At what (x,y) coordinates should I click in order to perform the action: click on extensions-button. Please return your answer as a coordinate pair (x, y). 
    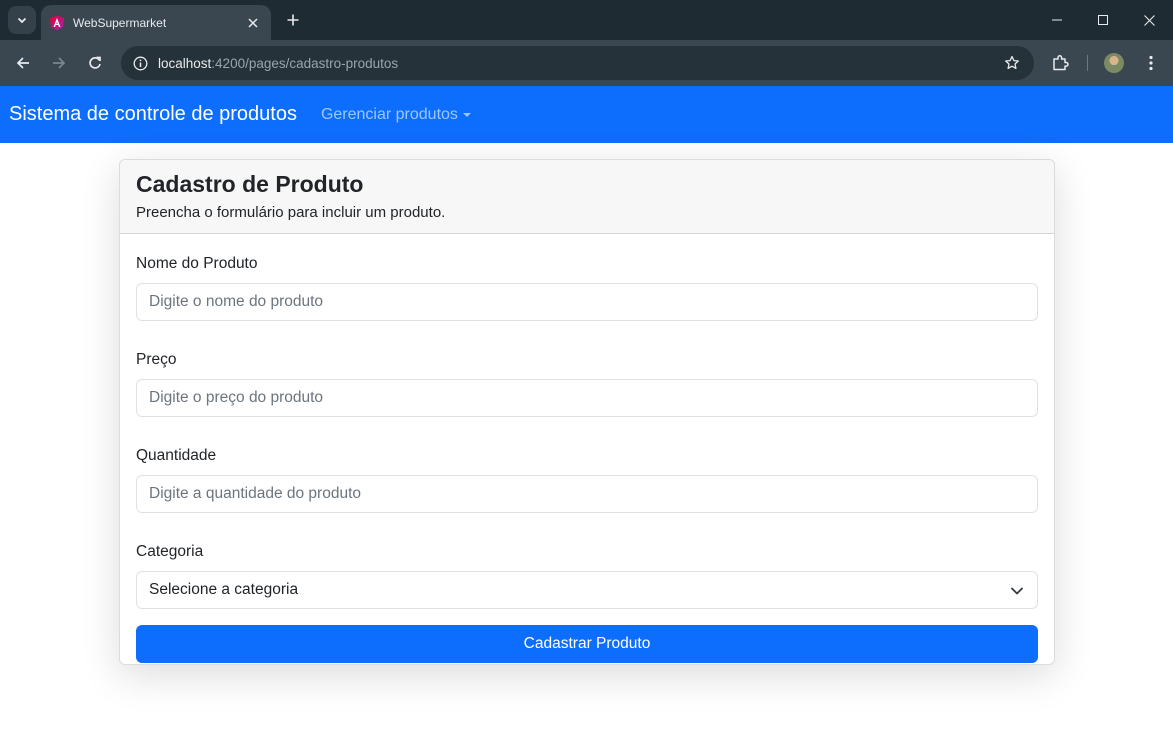
    Looking at the image, I should click on (1060, 63).